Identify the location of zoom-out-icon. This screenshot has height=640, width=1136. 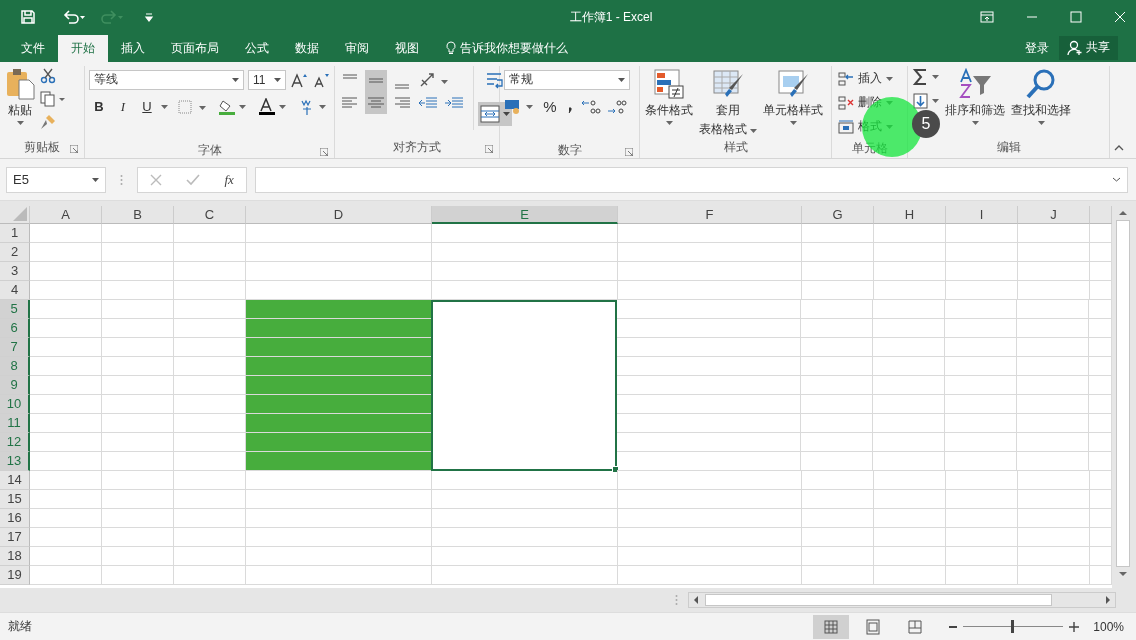
(953, 626).